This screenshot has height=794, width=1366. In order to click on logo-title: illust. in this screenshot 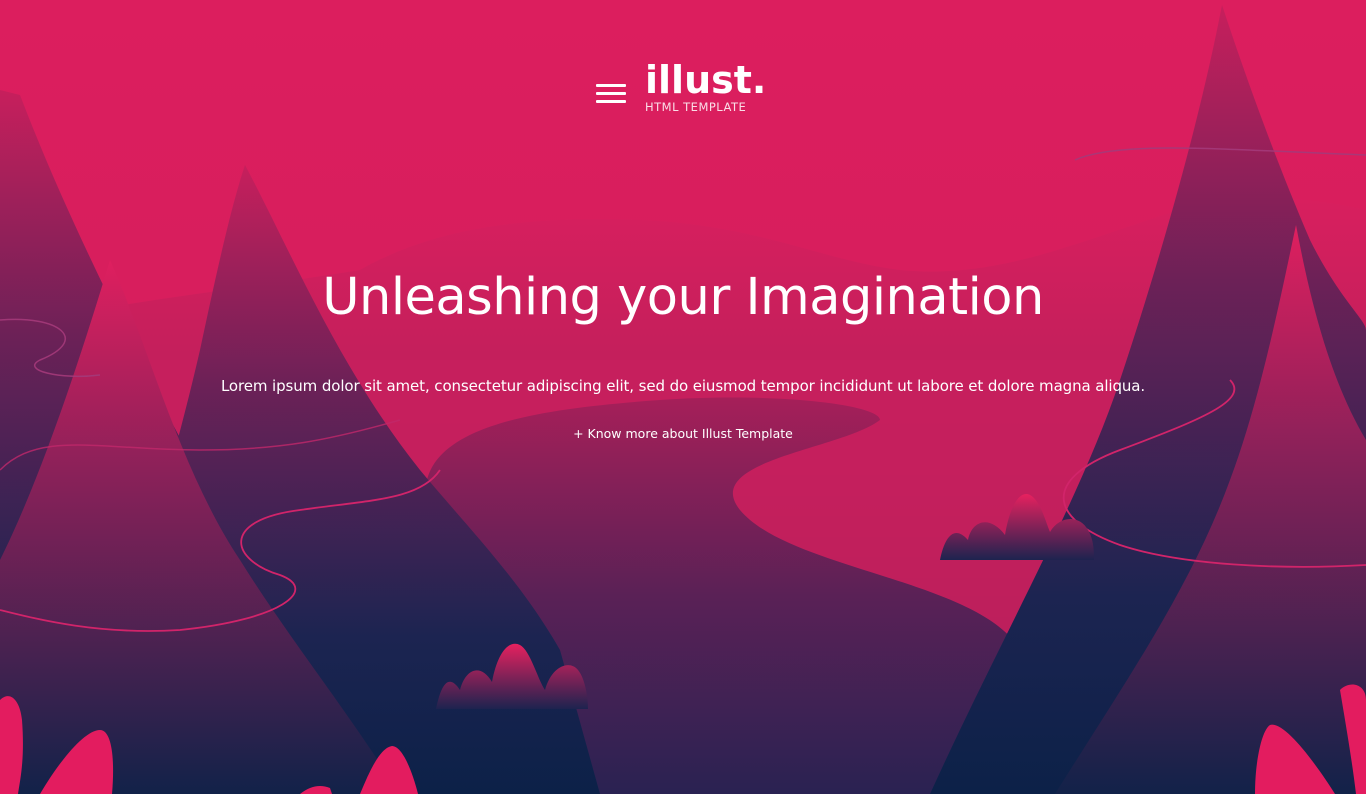, I will do `click(706, 80)`.